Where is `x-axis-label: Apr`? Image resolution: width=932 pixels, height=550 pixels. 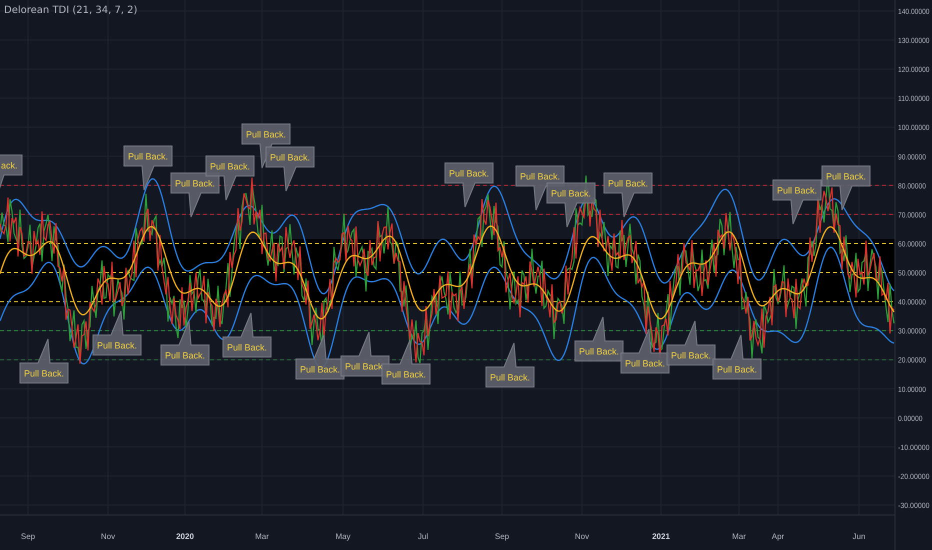 x-axis-label: Apr is located at coordinates (778, 536).